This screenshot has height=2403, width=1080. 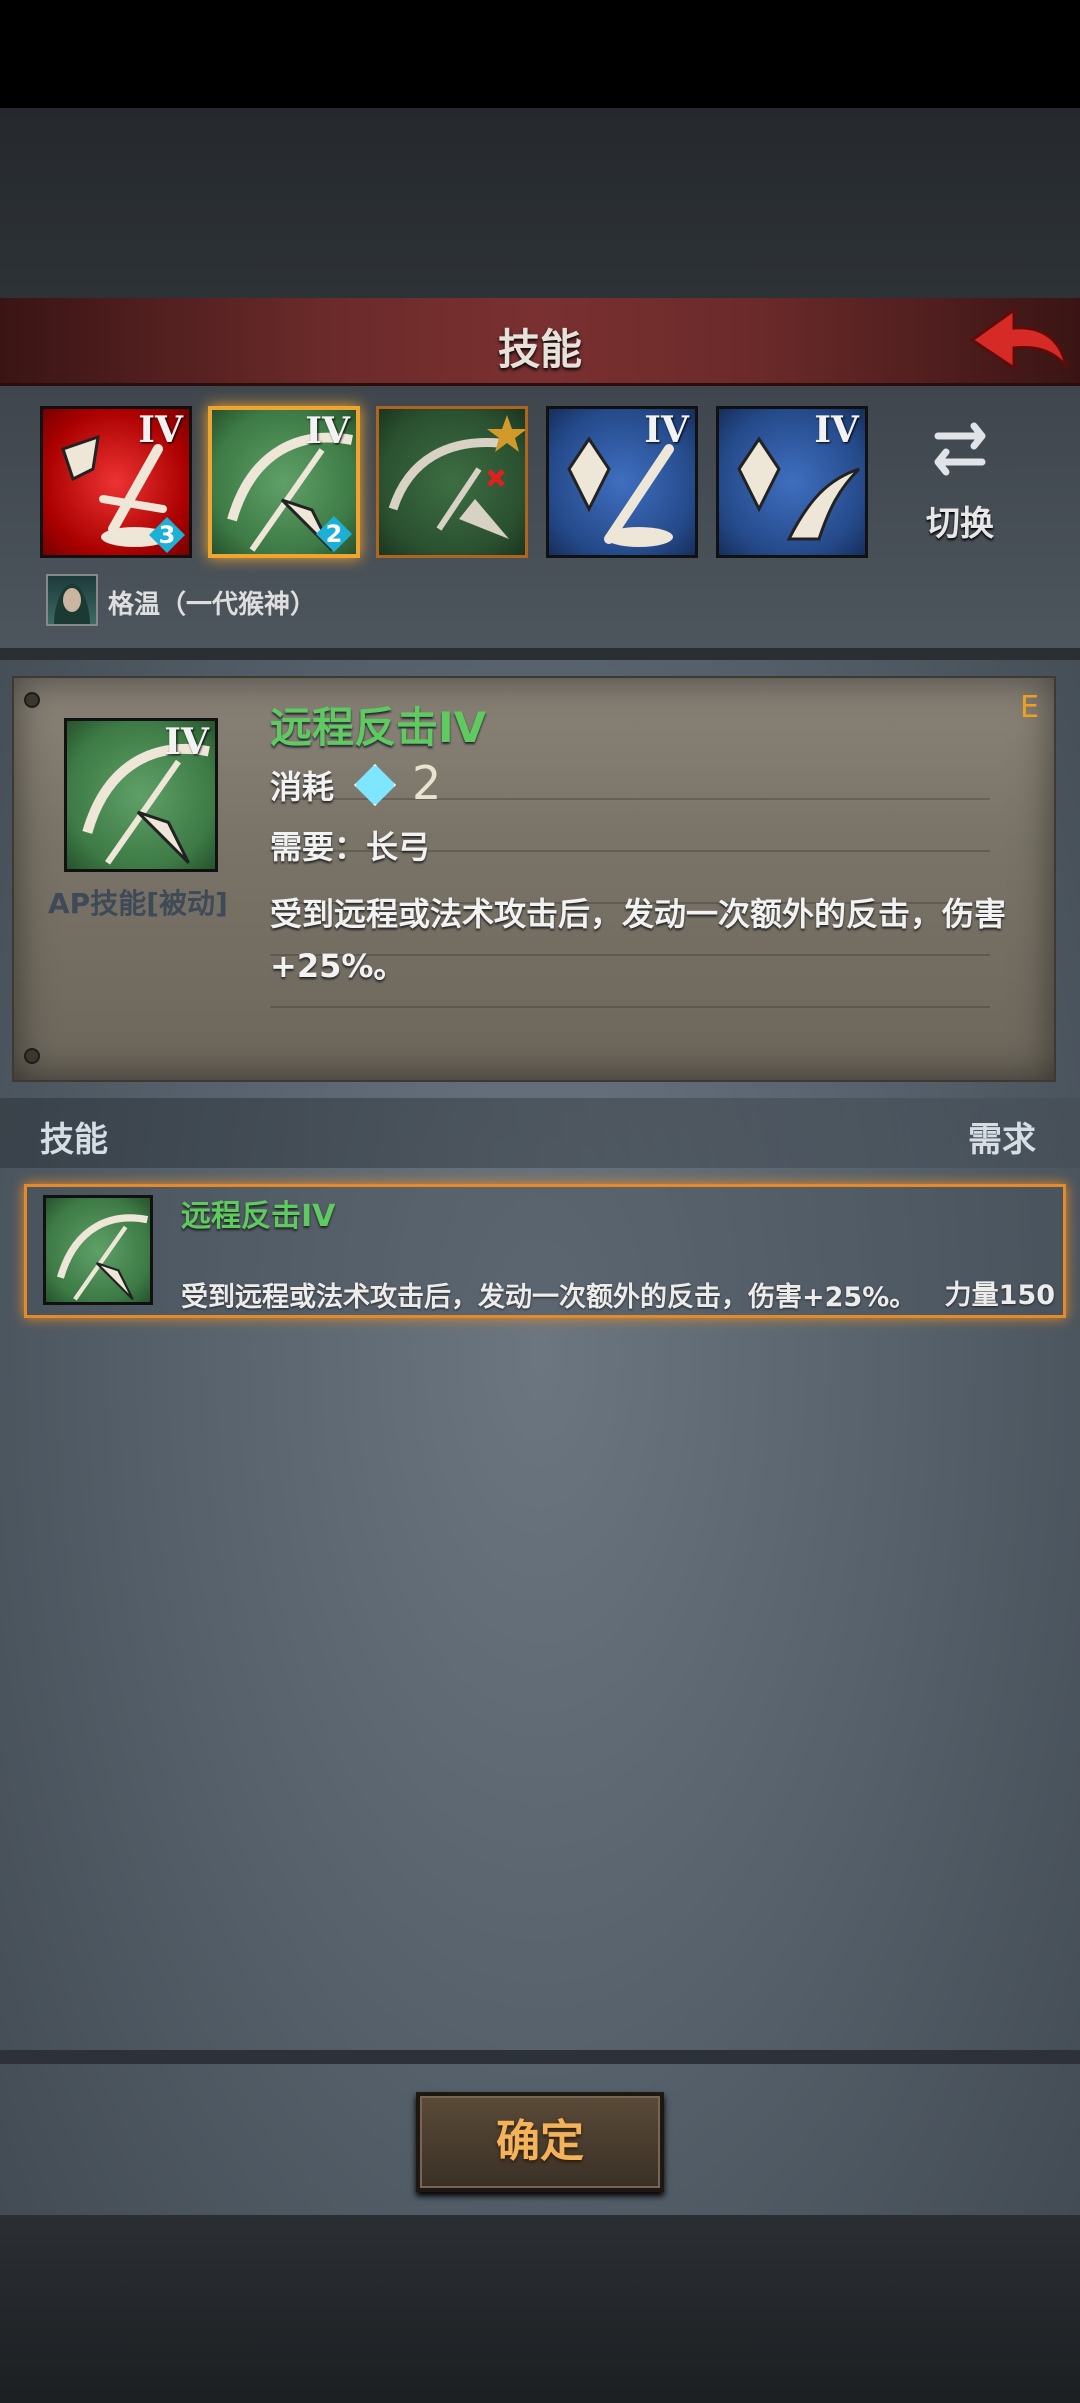 What do you see at coordinates (350, 847) in the screenshot?
I see `requirement-text: 需要：长弓` at bounding box center [350, 847].